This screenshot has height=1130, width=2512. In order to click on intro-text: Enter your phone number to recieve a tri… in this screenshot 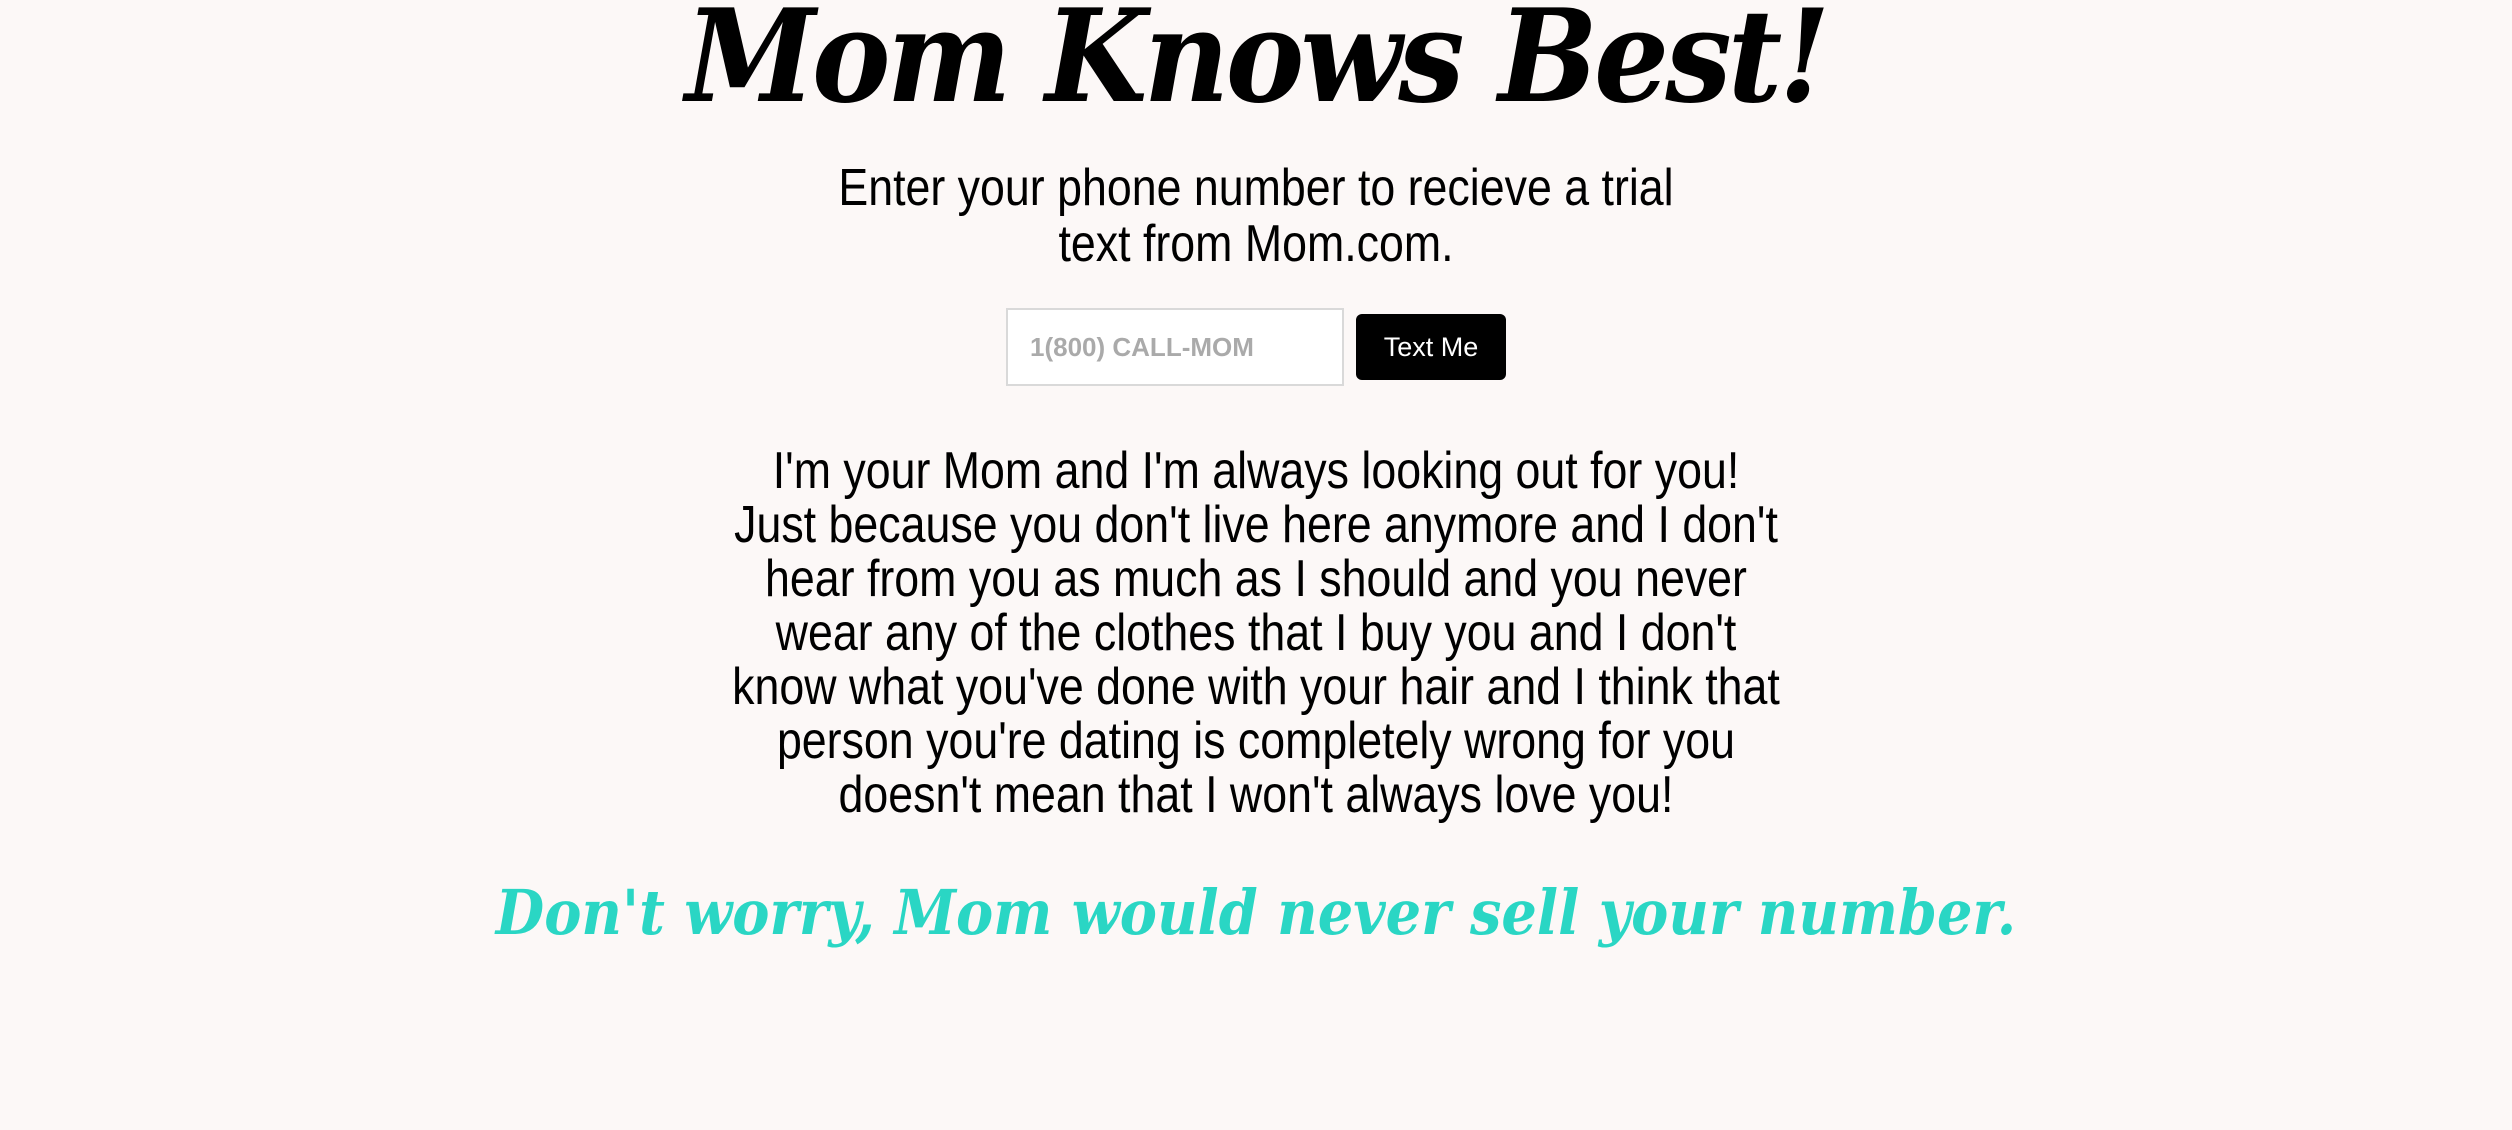, I will do `click(1256, 216)`.